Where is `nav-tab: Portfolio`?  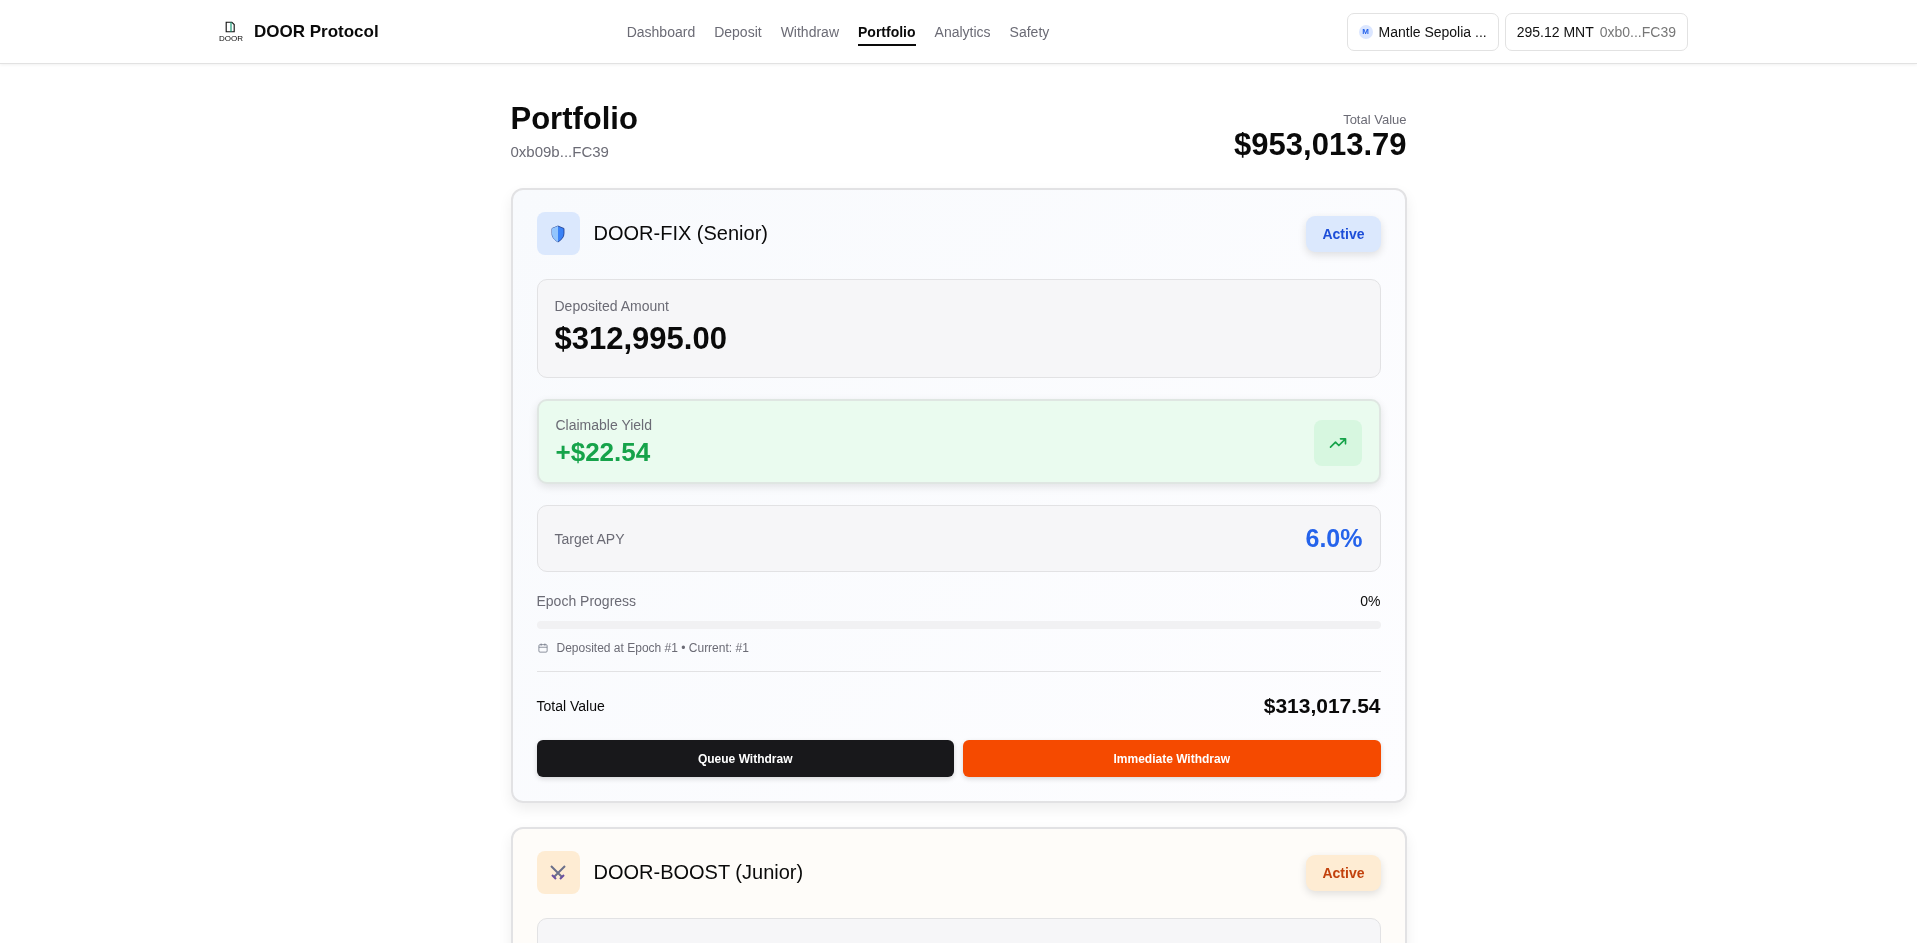
nav-tab: Portfolio is located at coordinates (887, 31).